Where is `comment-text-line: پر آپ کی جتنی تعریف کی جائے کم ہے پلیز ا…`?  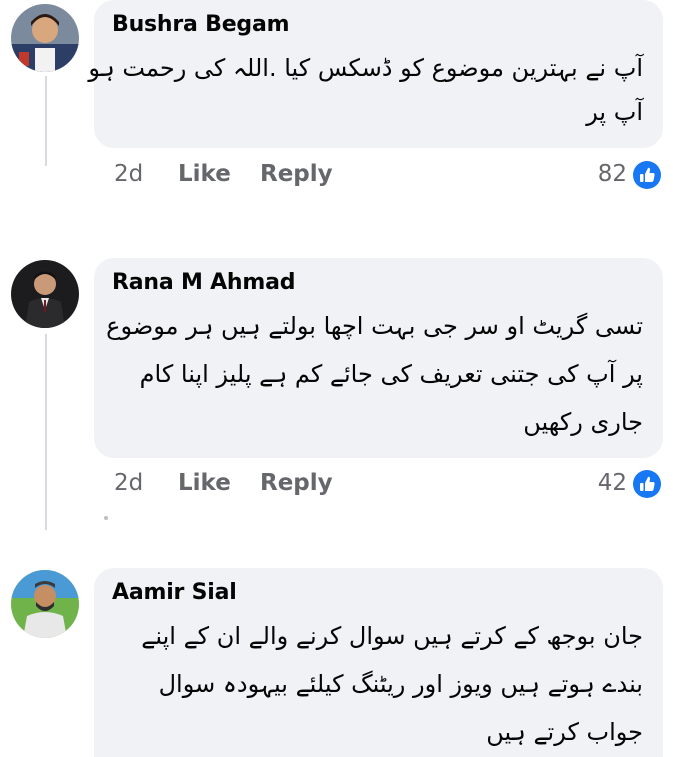
comment-text-line: پر آپ کی جتنی تعریف کی جائے کم ہے پلیز ا… is located at coordinates (391, 374).